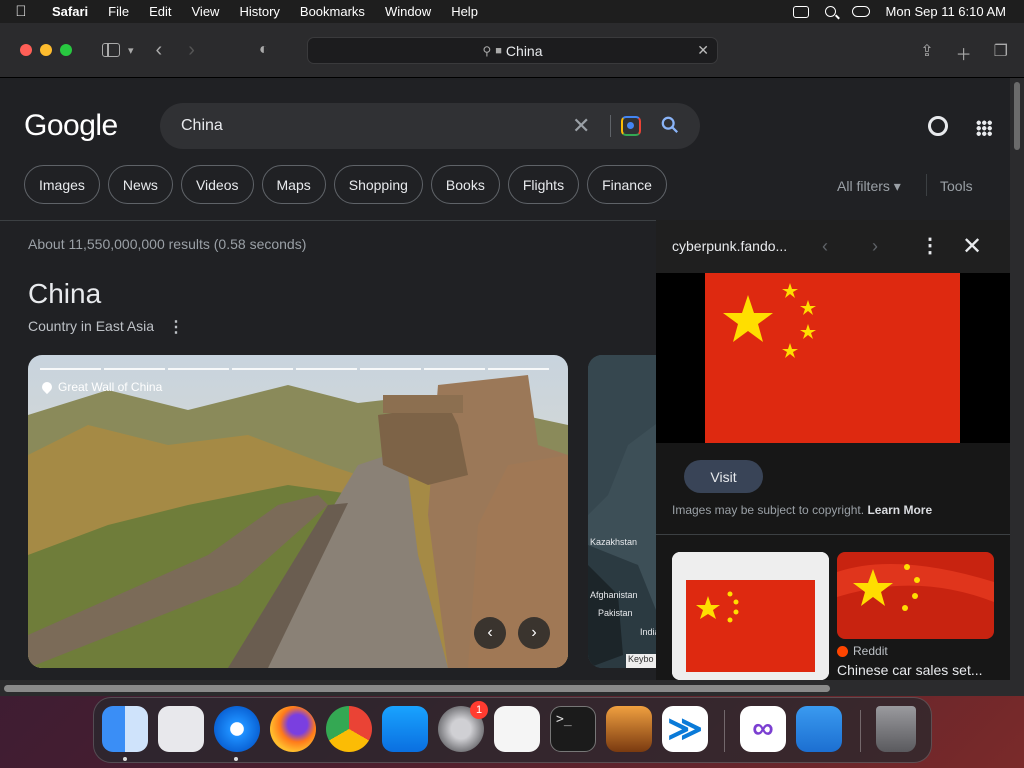  What do you see at coordinates (125, 729) in the screenshot?
I see `finder-icon` at bounding box center [125, 729].